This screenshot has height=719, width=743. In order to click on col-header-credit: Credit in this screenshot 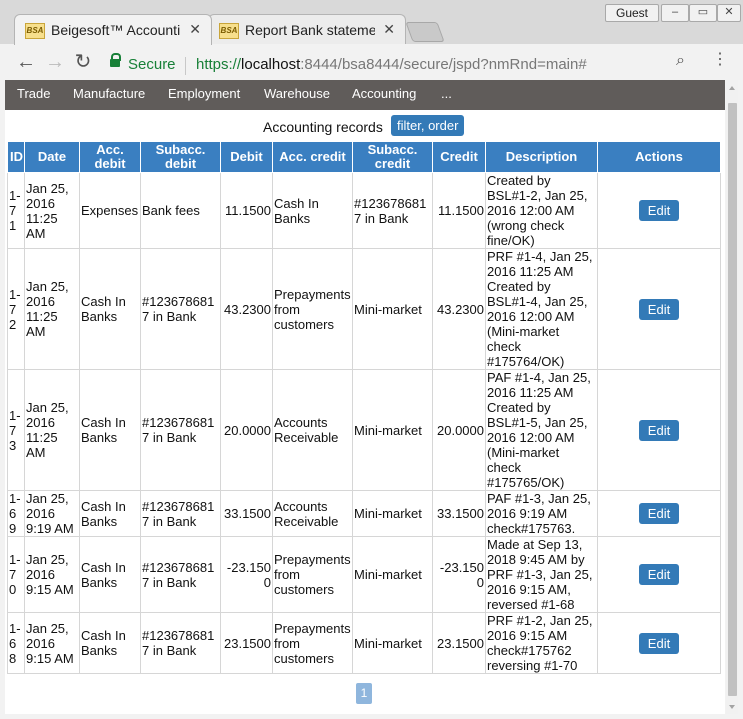, I will do `click(459, 157)`.